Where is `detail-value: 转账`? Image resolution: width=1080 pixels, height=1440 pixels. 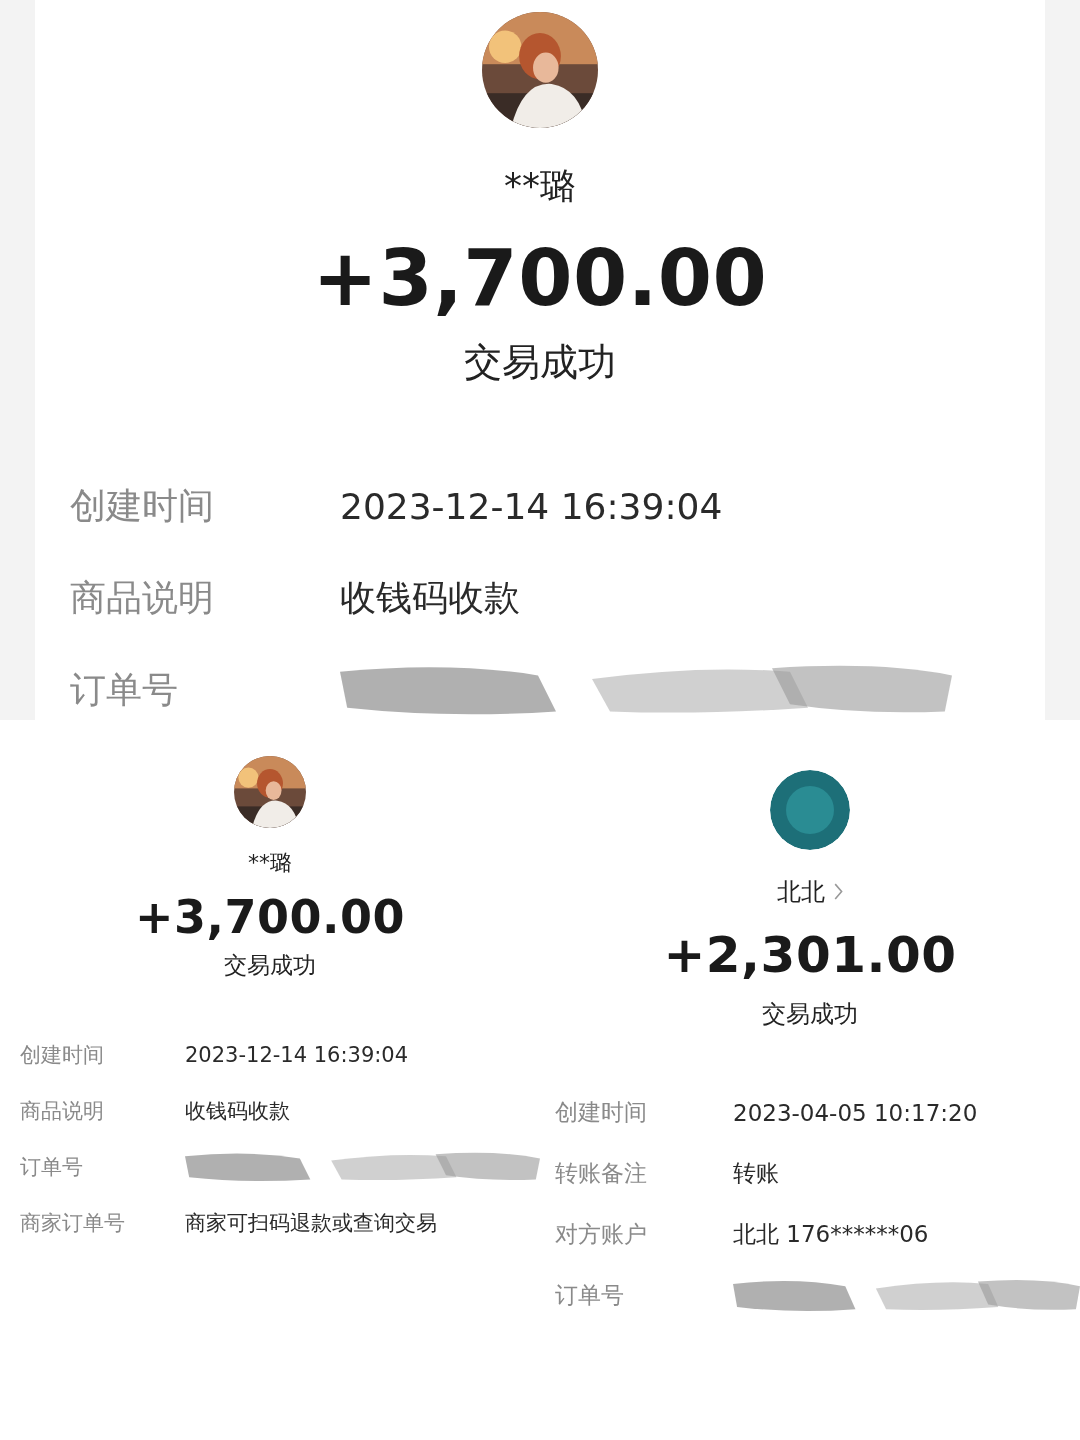
detail-value: 转账 is located at coordinates (756, 1173).